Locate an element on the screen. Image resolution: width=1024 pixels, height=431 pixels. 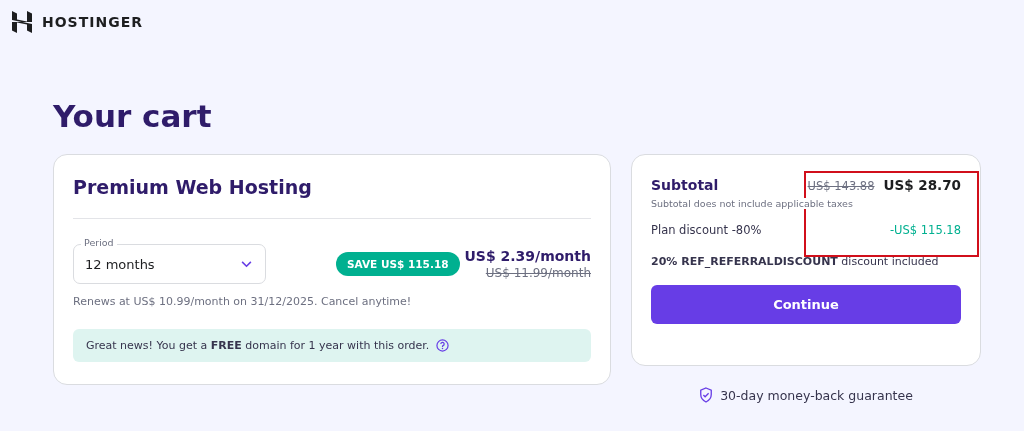
logo-icon is located at coordinates (22, 22).